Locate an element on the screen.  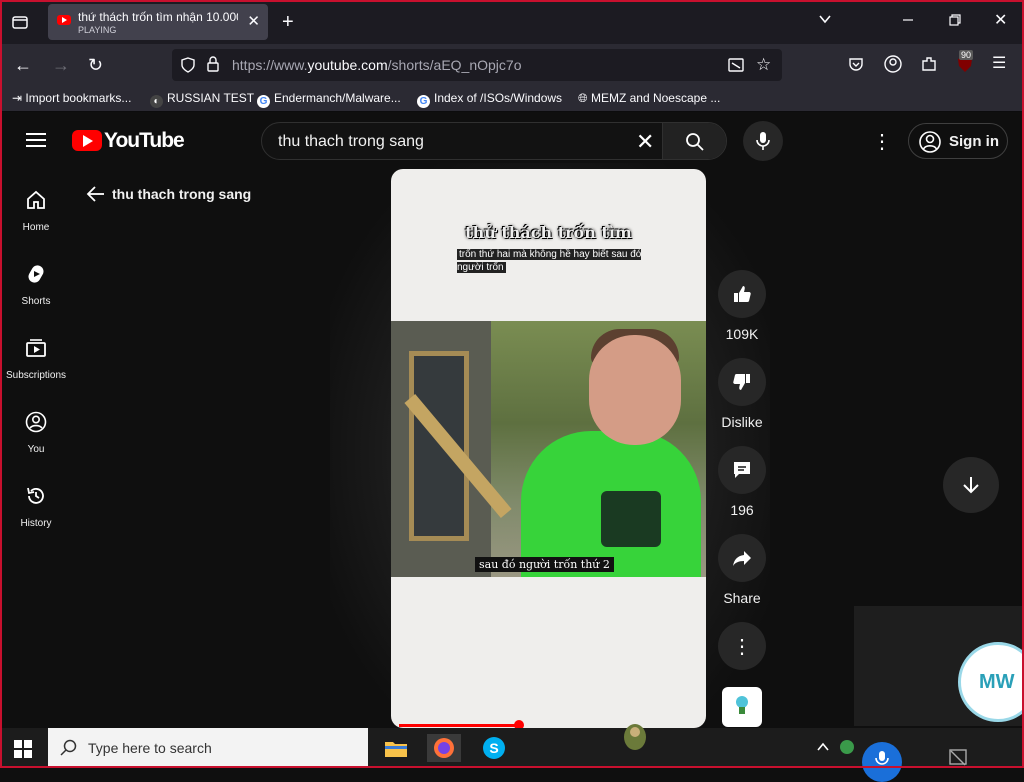
sidebar-item-subscriptions: Subscriptions is located at coordinates (36, 359).